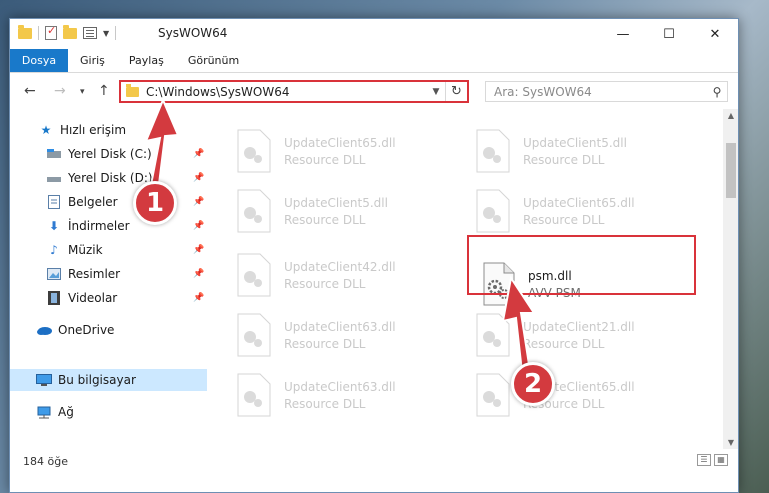  I want to click on minimize-button: —, so click(623, 34).